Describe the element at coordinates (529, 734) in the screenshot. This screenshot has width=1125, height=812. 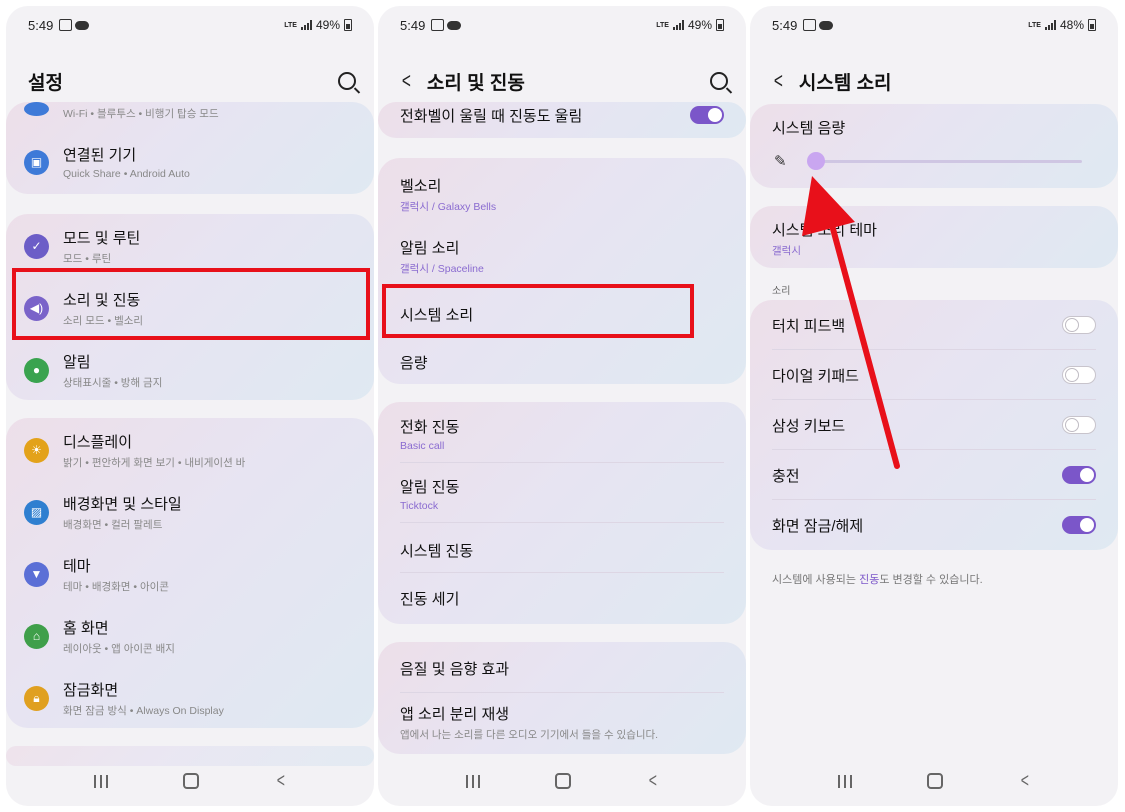
I see `item-sub: 앱에서 나는 소리를 다른 오디오 기기에서 들을 수 있습니다.` at that location.